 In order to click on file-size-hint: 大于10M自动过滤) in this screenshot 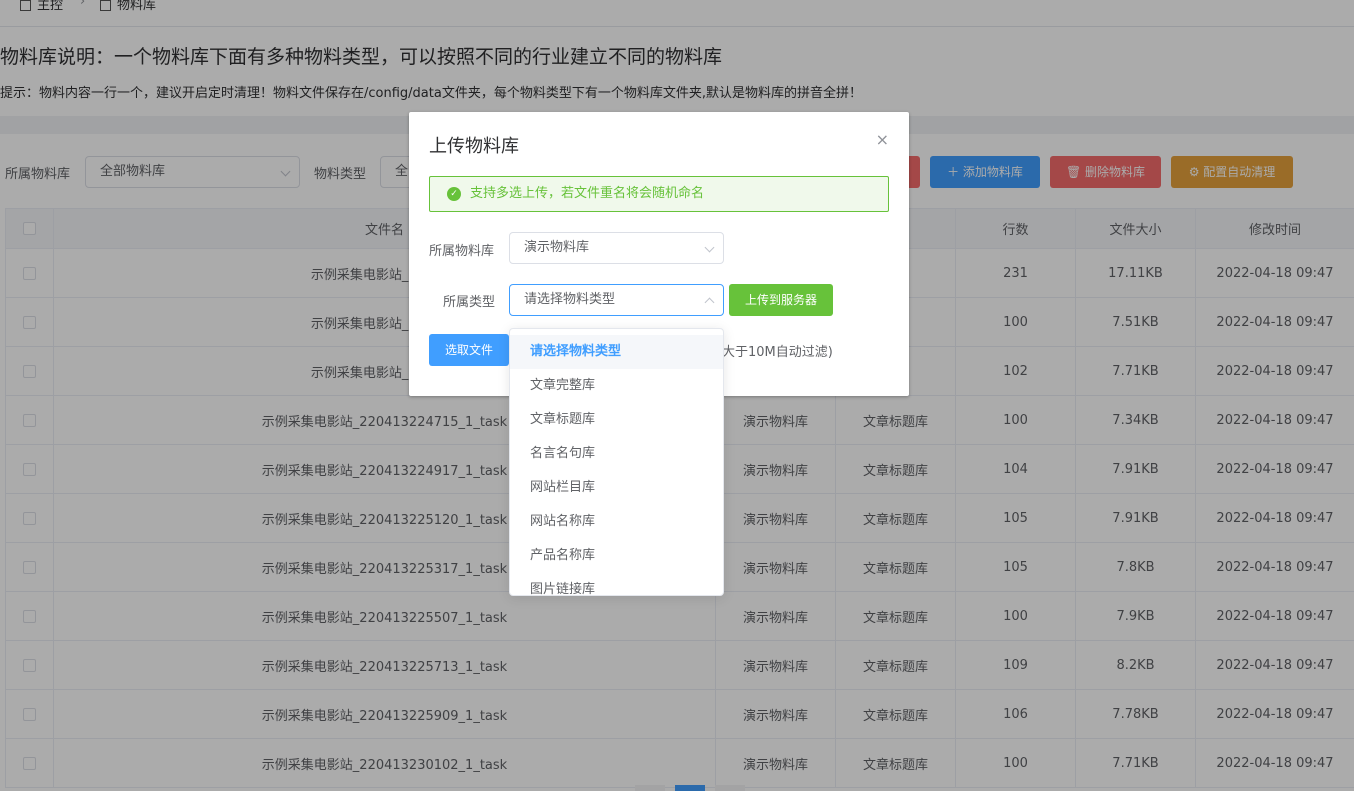, I will do `click(777, 352)`.